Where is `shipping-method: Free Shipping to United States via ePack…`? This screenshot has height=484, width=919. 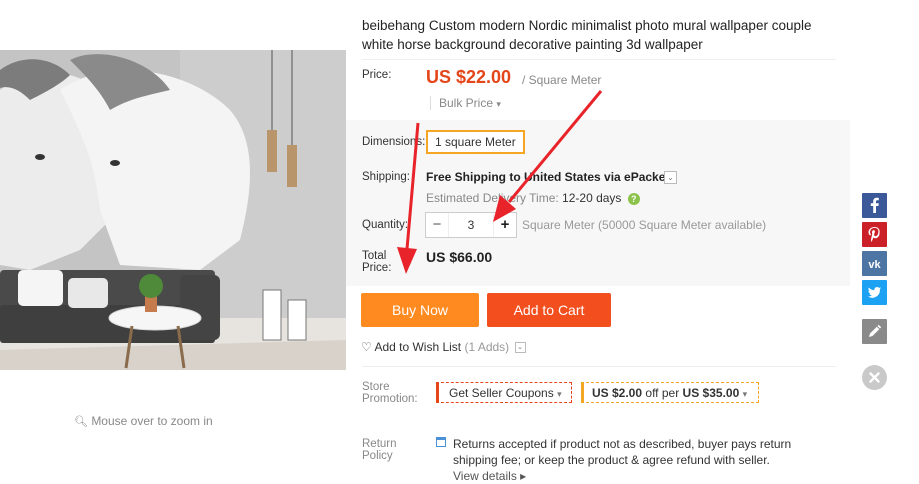 shipping-method: Free Shipping to United States via ePack… is located at coordinates (547, 177).